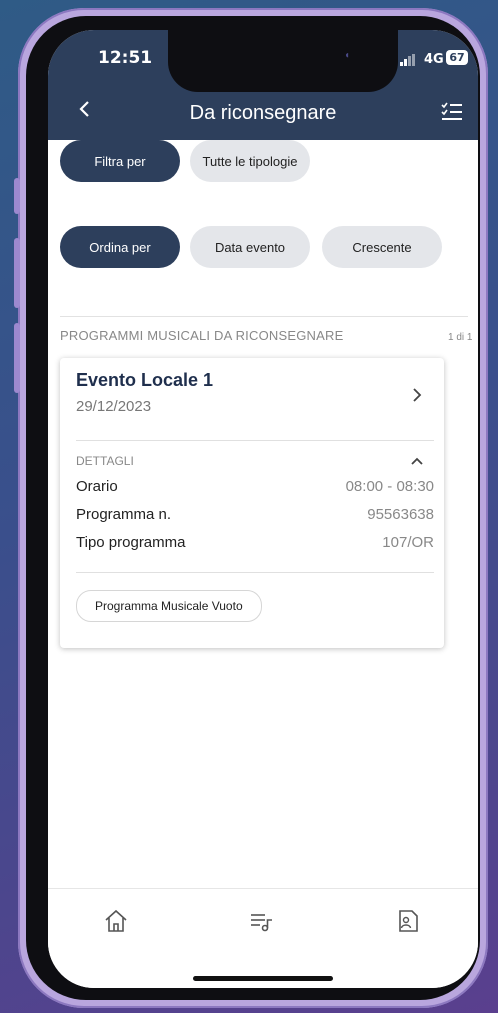 The height and width of the screenshot is (1013, 498). Describe the element at coordinates (131, 542) in the screenshot. I see `row-label-tipo: Tipo programma` at that location.